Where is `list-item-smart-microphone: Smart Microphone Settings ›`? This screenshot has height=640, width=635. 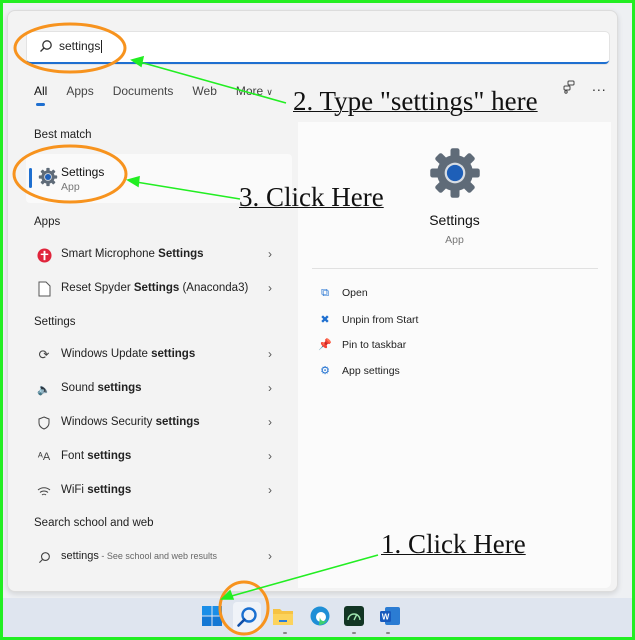 list-item-smart-microphone: Smart Microphone Settings › is located at coordinates (159, 255).